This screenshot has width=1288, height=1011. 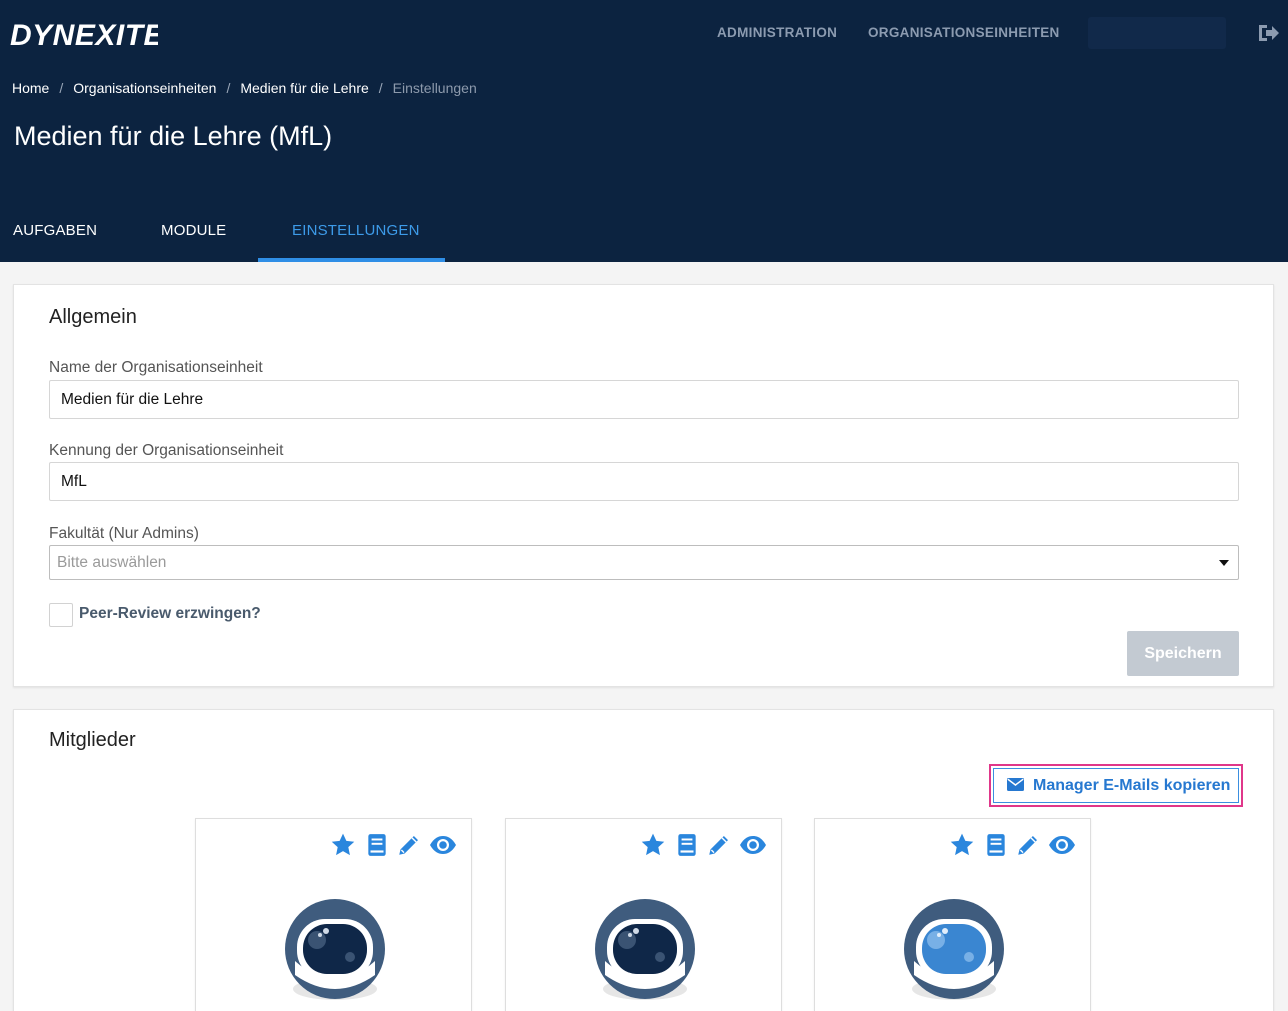 What do you see at coordinates (170, 614) in the screenshot?
I see `peer-review-label: Peer-Review erzwingen?` at bounding box center [170, 614].